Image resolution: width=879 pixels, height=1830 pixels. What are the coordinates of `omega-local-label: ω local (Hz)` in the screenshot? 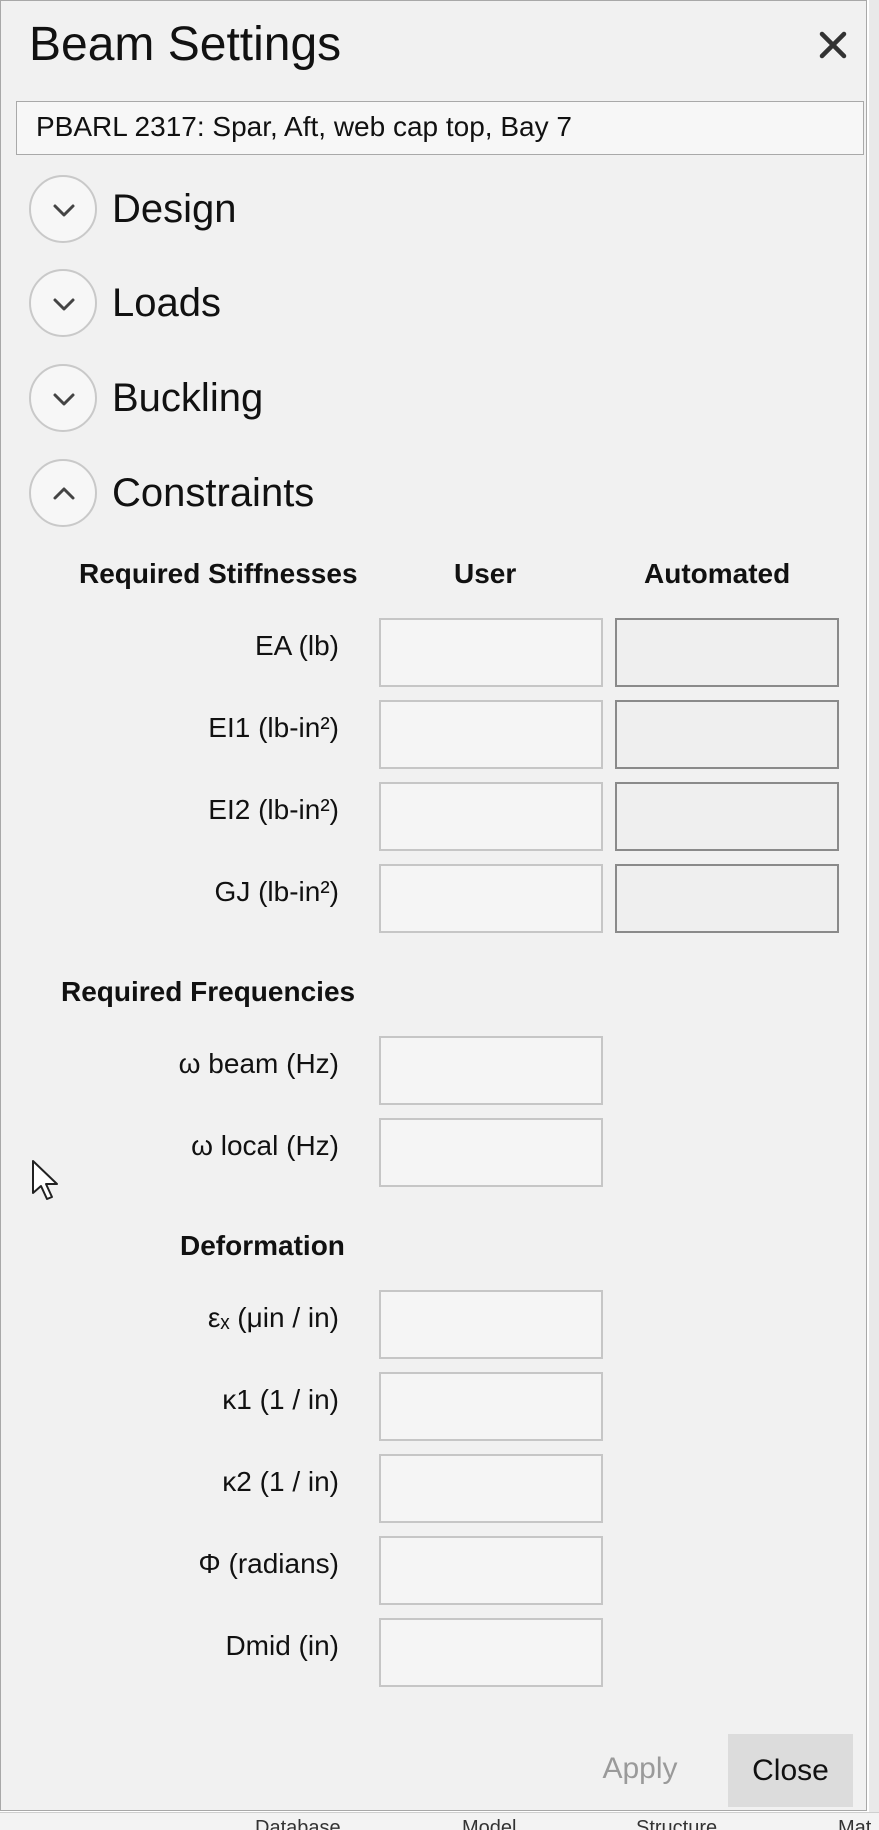 It's located at (265, 1145).